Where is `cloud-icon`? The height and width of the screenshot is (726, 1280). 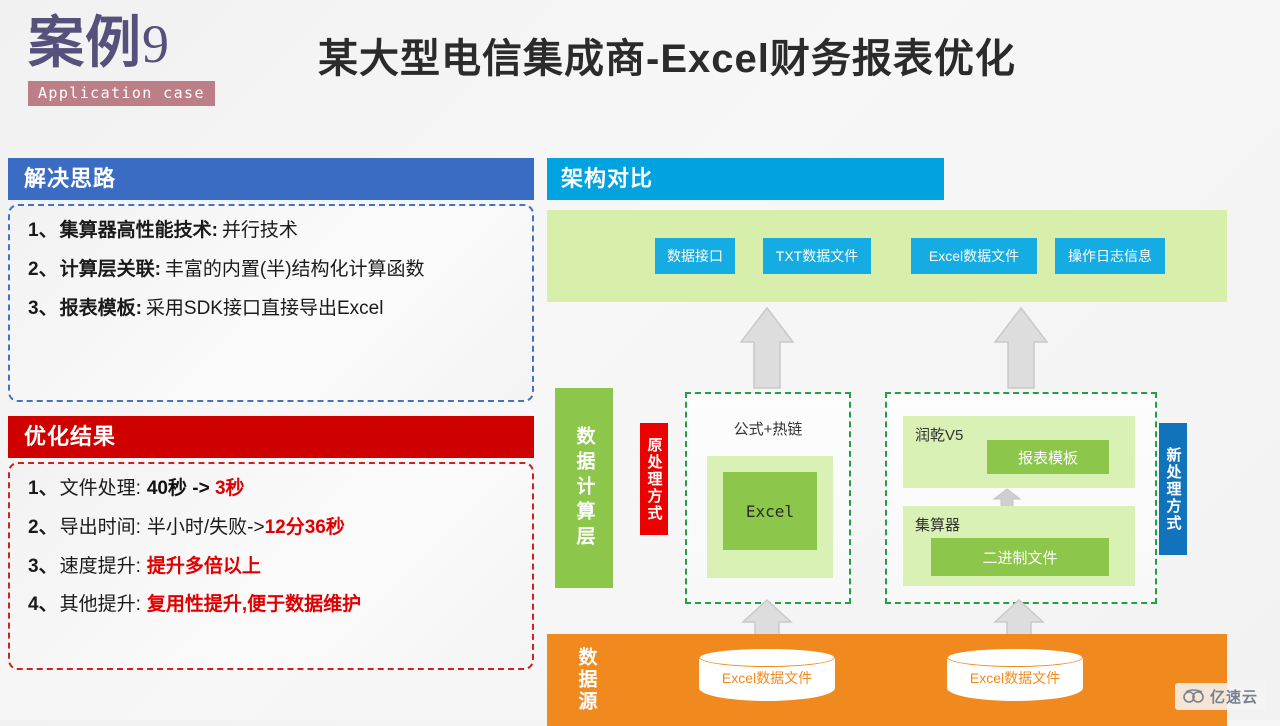
cloud-icon is located at coordinates (1193, 696).